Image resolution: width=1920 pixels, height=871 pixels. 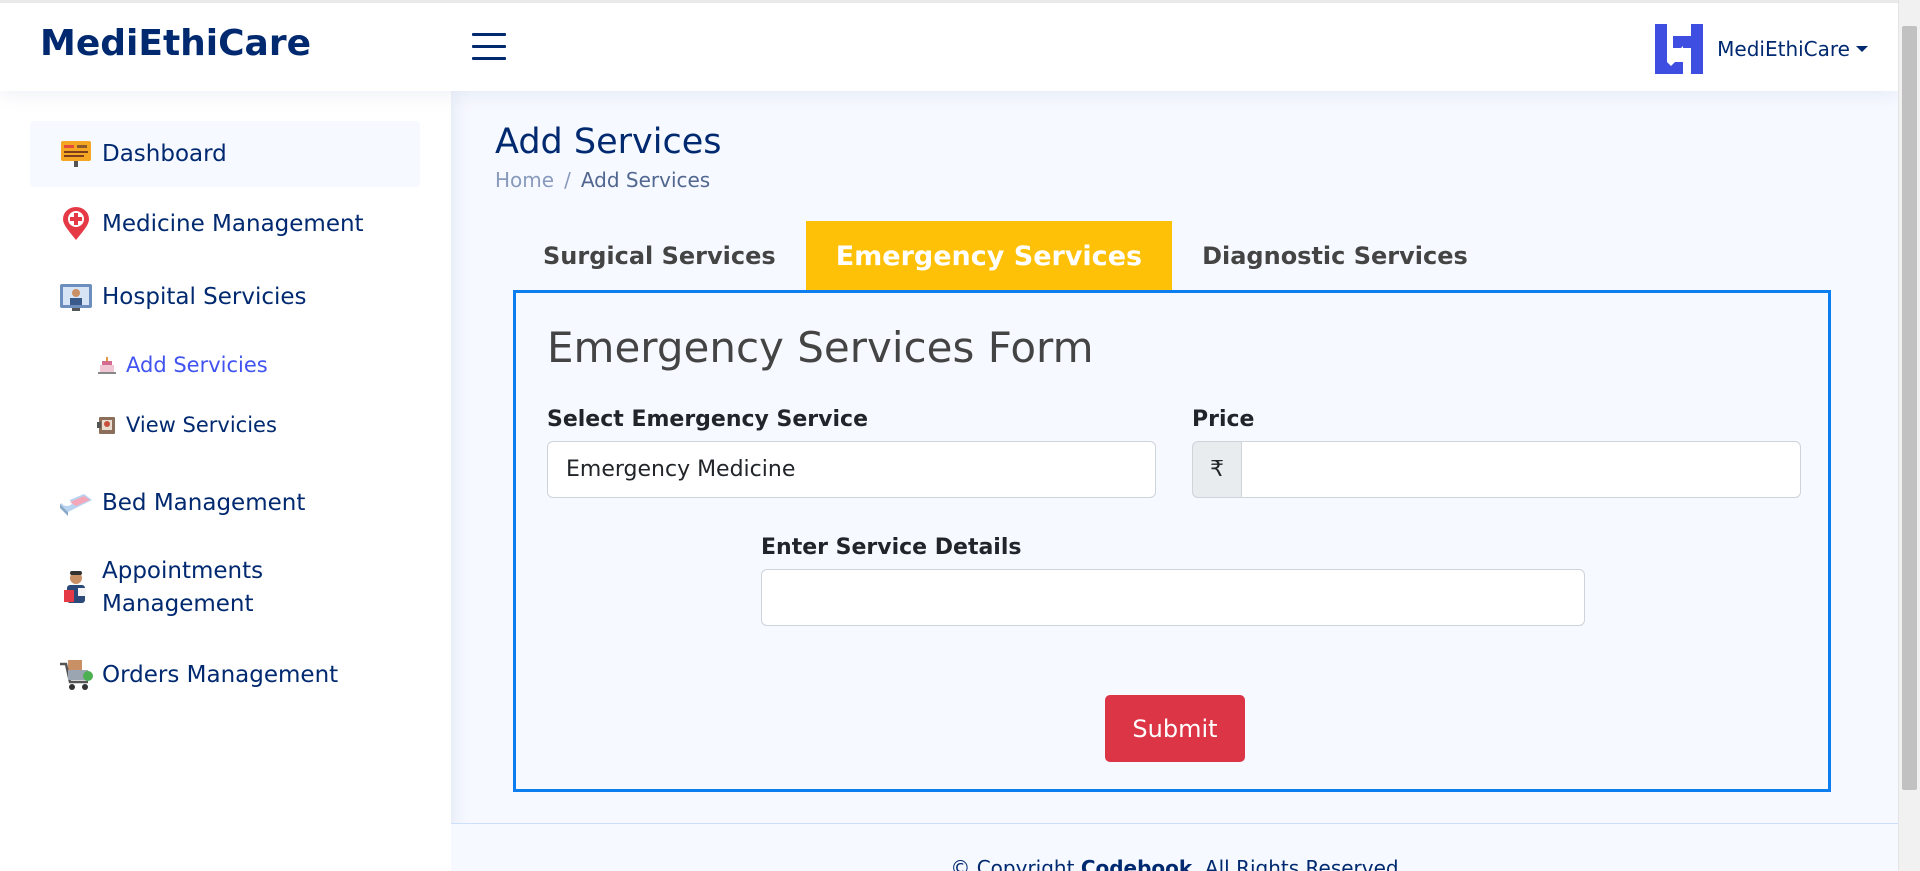 I want to click on bed-icon, so click(x=76, y=503).